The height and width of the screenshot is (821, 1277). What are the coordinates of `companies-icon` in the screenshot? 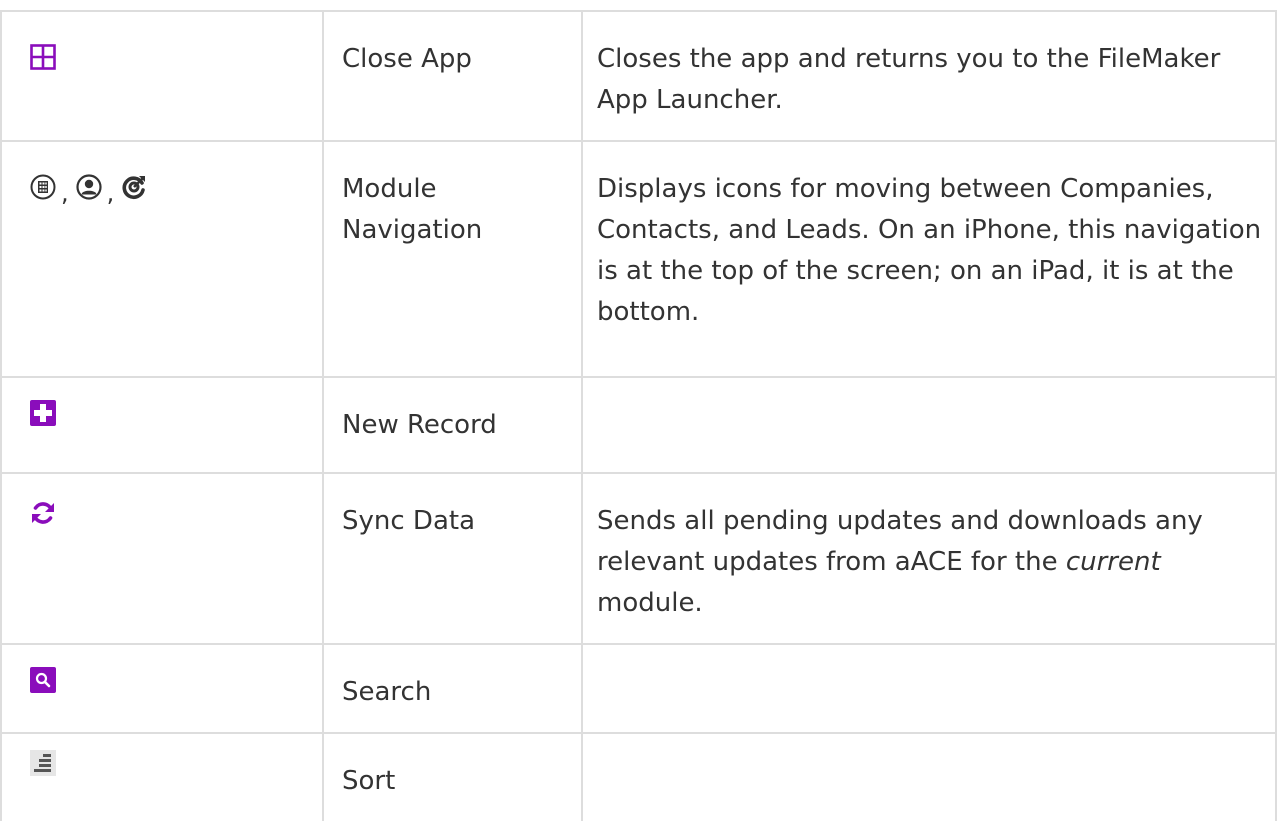 It's located at (43, 187).